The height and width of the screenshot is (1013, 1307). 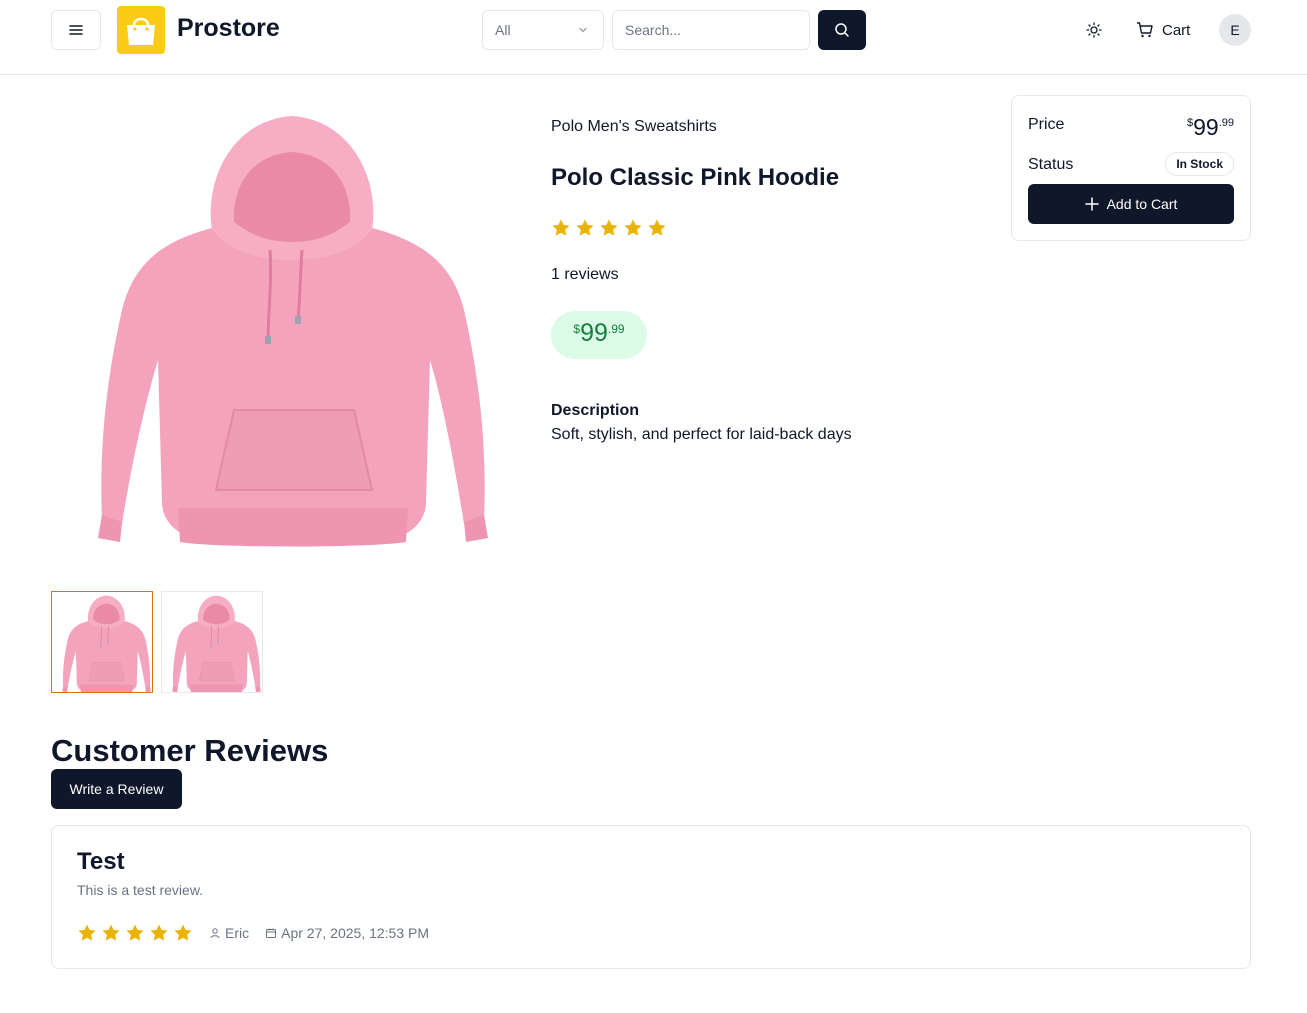 I want to click on cart-link: Cart, so click(x=1163, y=30).